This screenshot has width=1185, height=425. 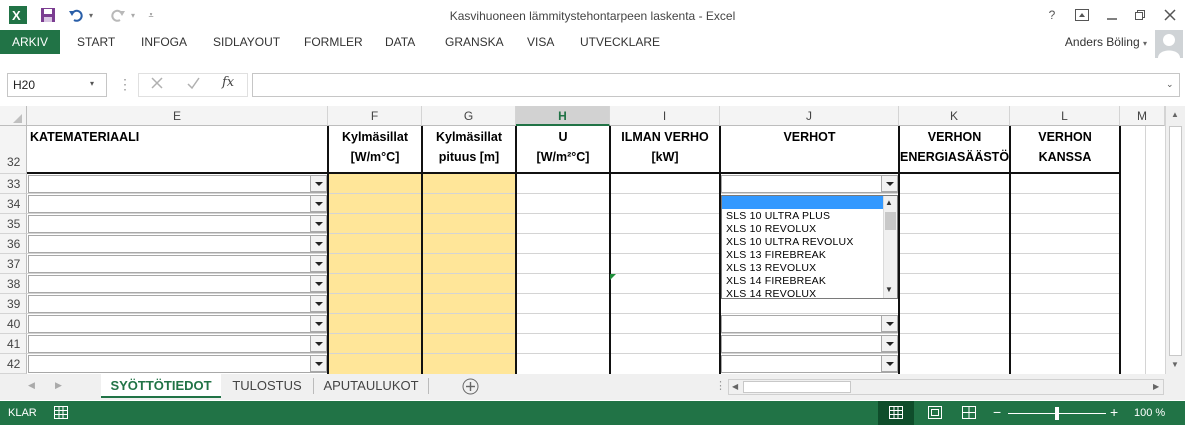 I want to click on zoom-level: 100 %, so click(x=1149, y=413).